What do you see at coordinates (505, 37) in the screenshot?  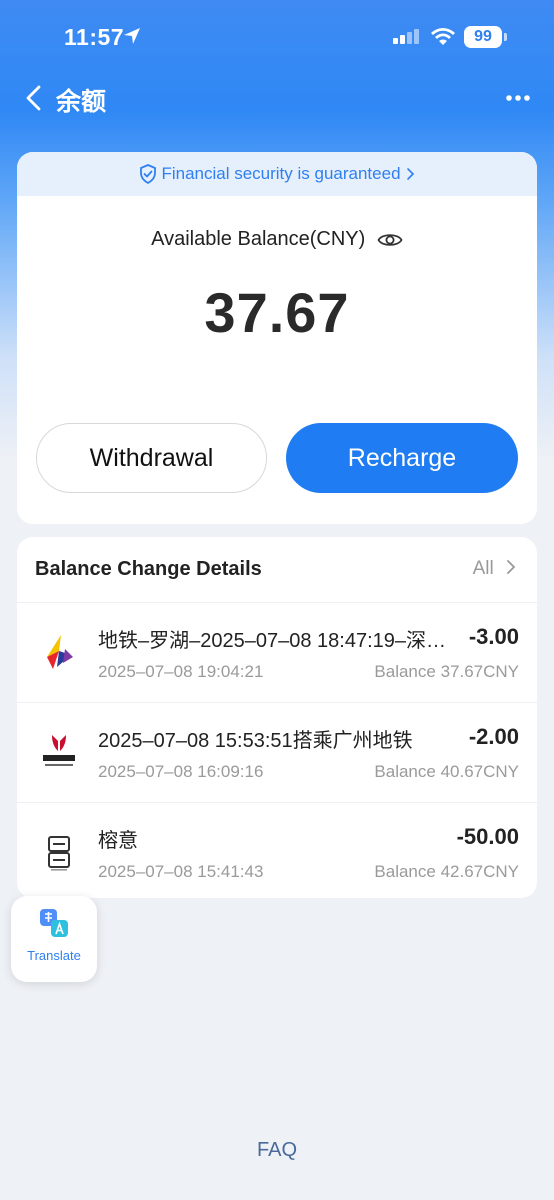 I see `battery-tip` at bounding box center [505, 37].